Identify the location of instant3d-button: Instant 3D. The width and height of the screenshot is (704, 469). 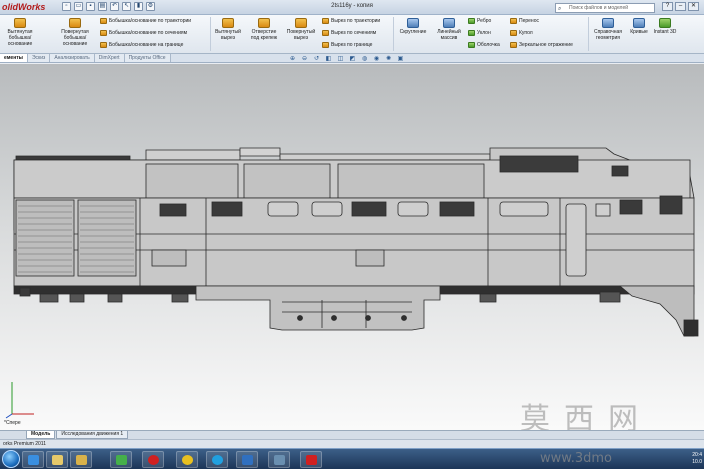
(665, 26).